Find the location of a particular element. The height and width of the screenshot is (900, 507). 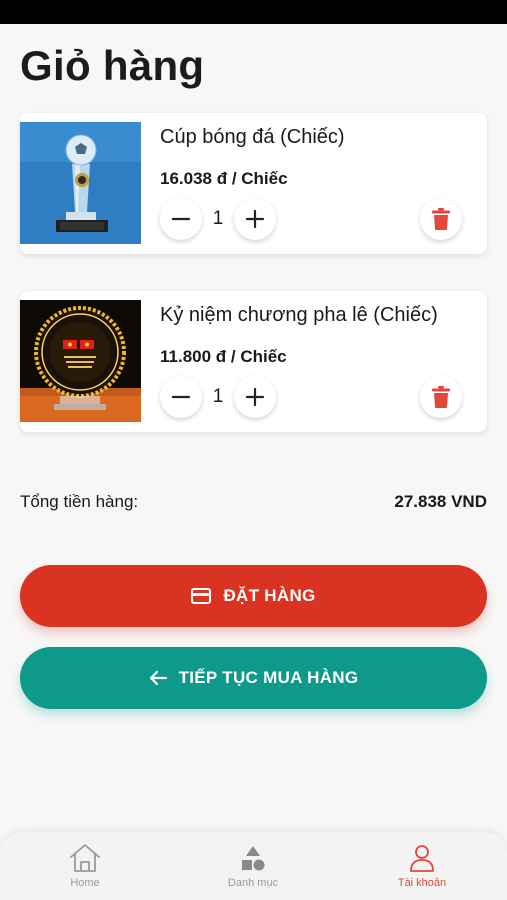

continue-shopping-button: TIẾP TỤC MUA HÀNG is located at coordinates (253, 678).